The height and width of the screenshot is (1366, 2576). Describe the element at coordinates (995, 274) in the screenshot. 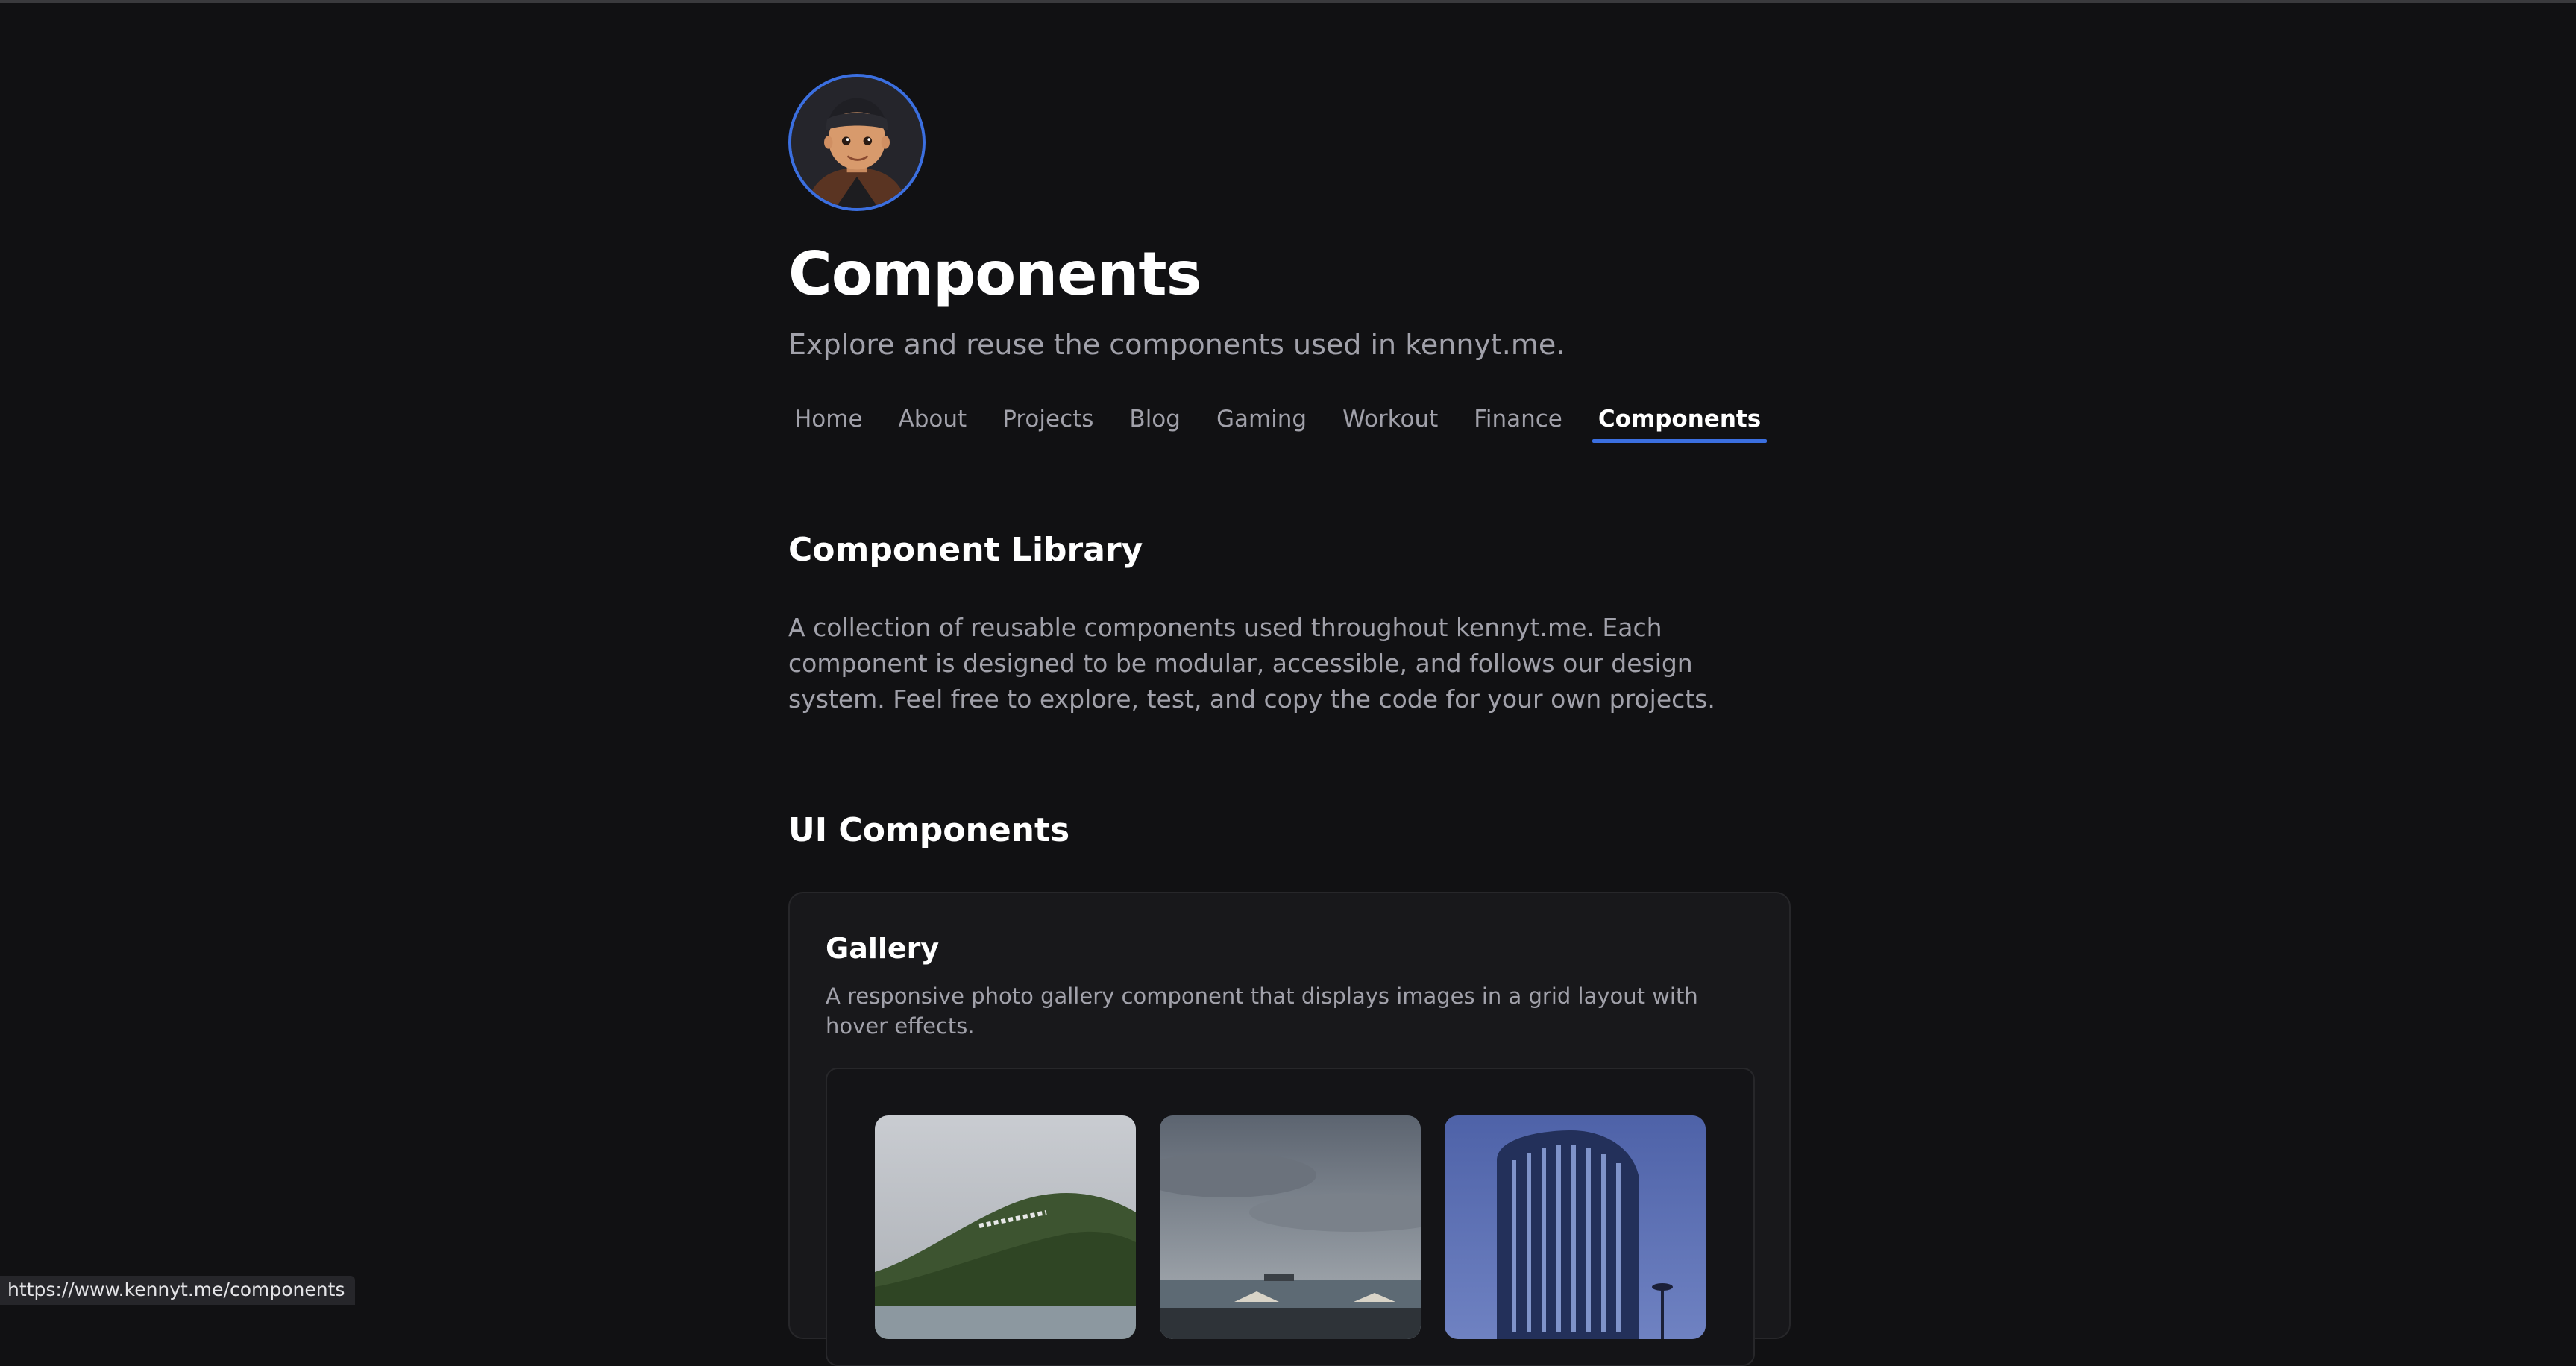

I see `page-title: Components` at that location.